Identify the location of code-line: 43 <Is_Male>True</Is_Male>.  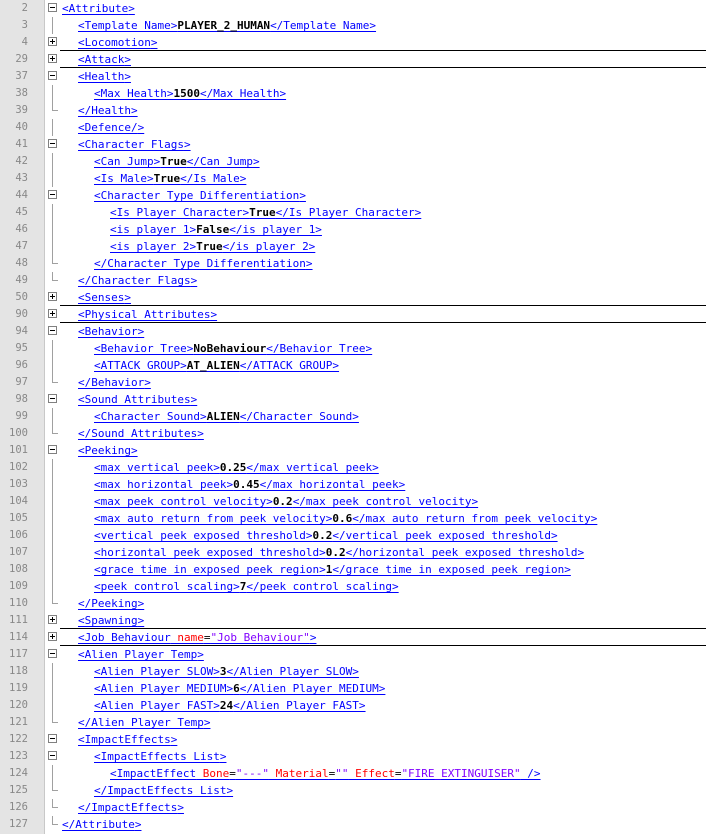
(353, 178).